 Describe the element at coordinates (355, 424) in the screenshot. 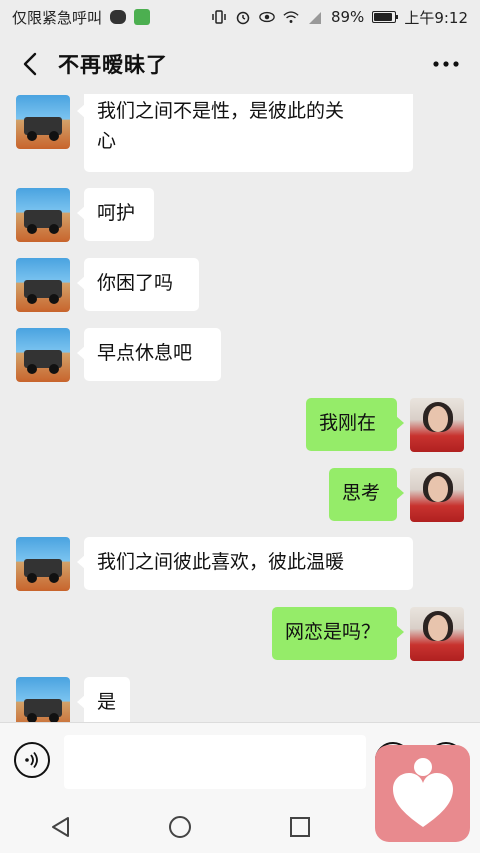

I see `message-bubble: 我刚在` at that location.